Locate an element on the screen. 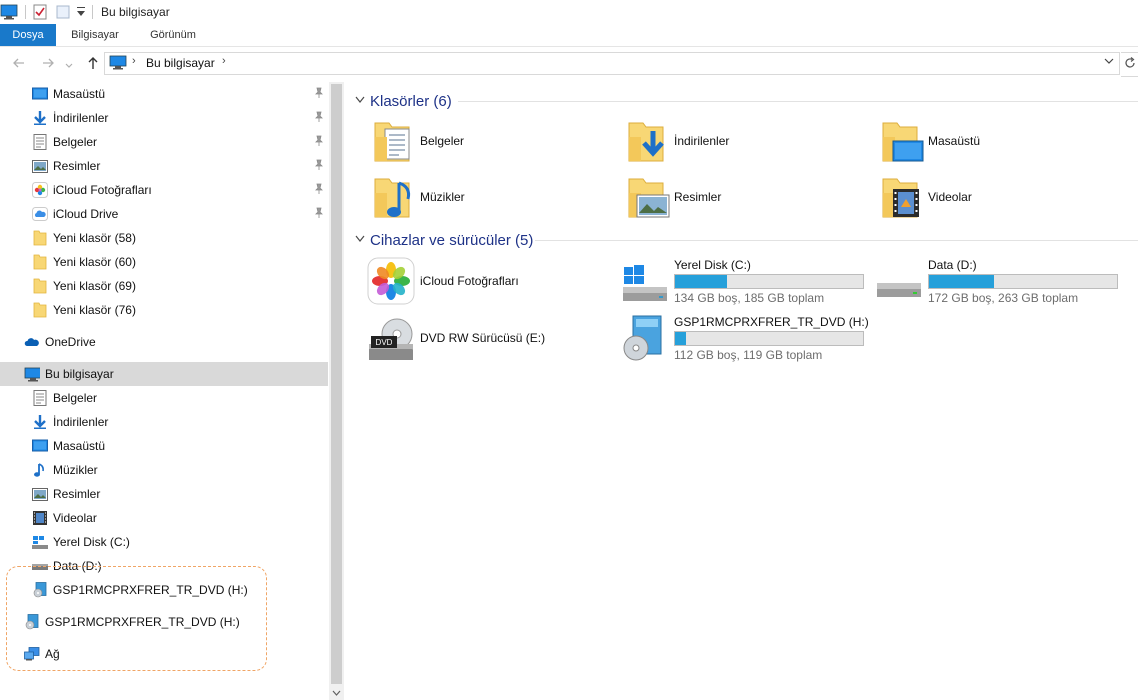 The image size is (1138, 700). music-icon is located at coordinates (40, 470).